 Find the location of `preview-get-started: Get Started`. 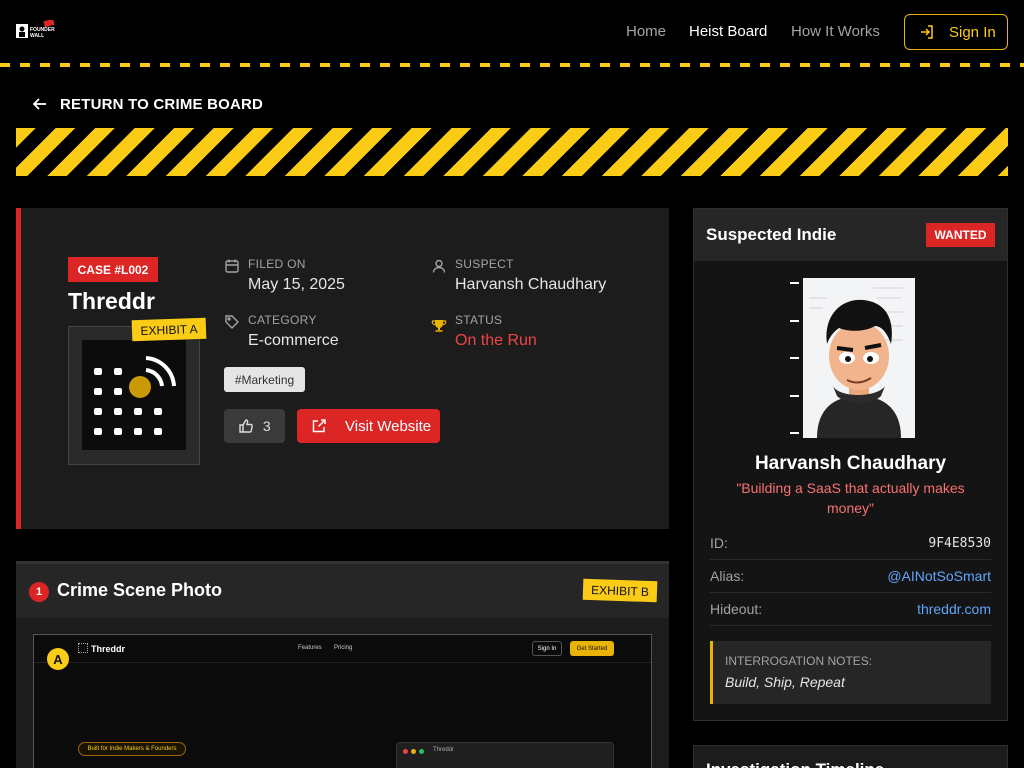

preview-get-started: Get Started is located at coordinates (592, 648).